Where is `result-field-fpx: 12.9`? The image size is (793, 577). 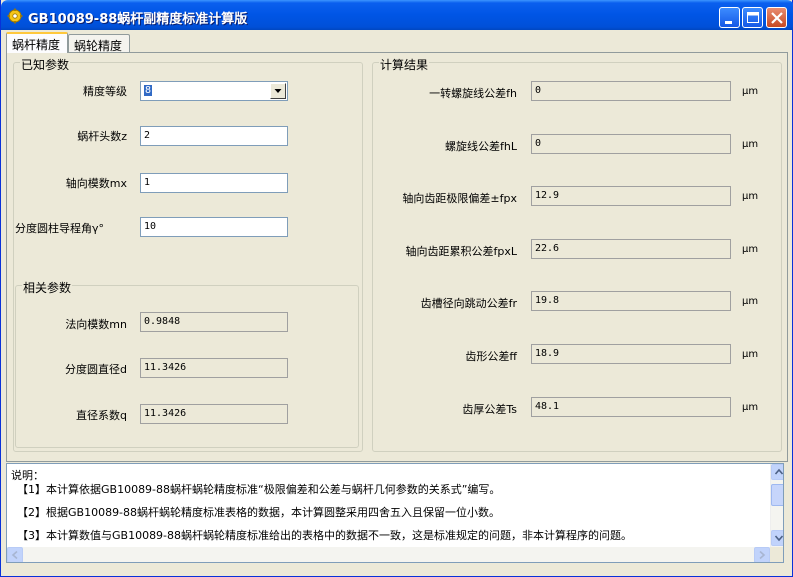
result-field-fpx: 12.9 is located at coordinates (631, 196).